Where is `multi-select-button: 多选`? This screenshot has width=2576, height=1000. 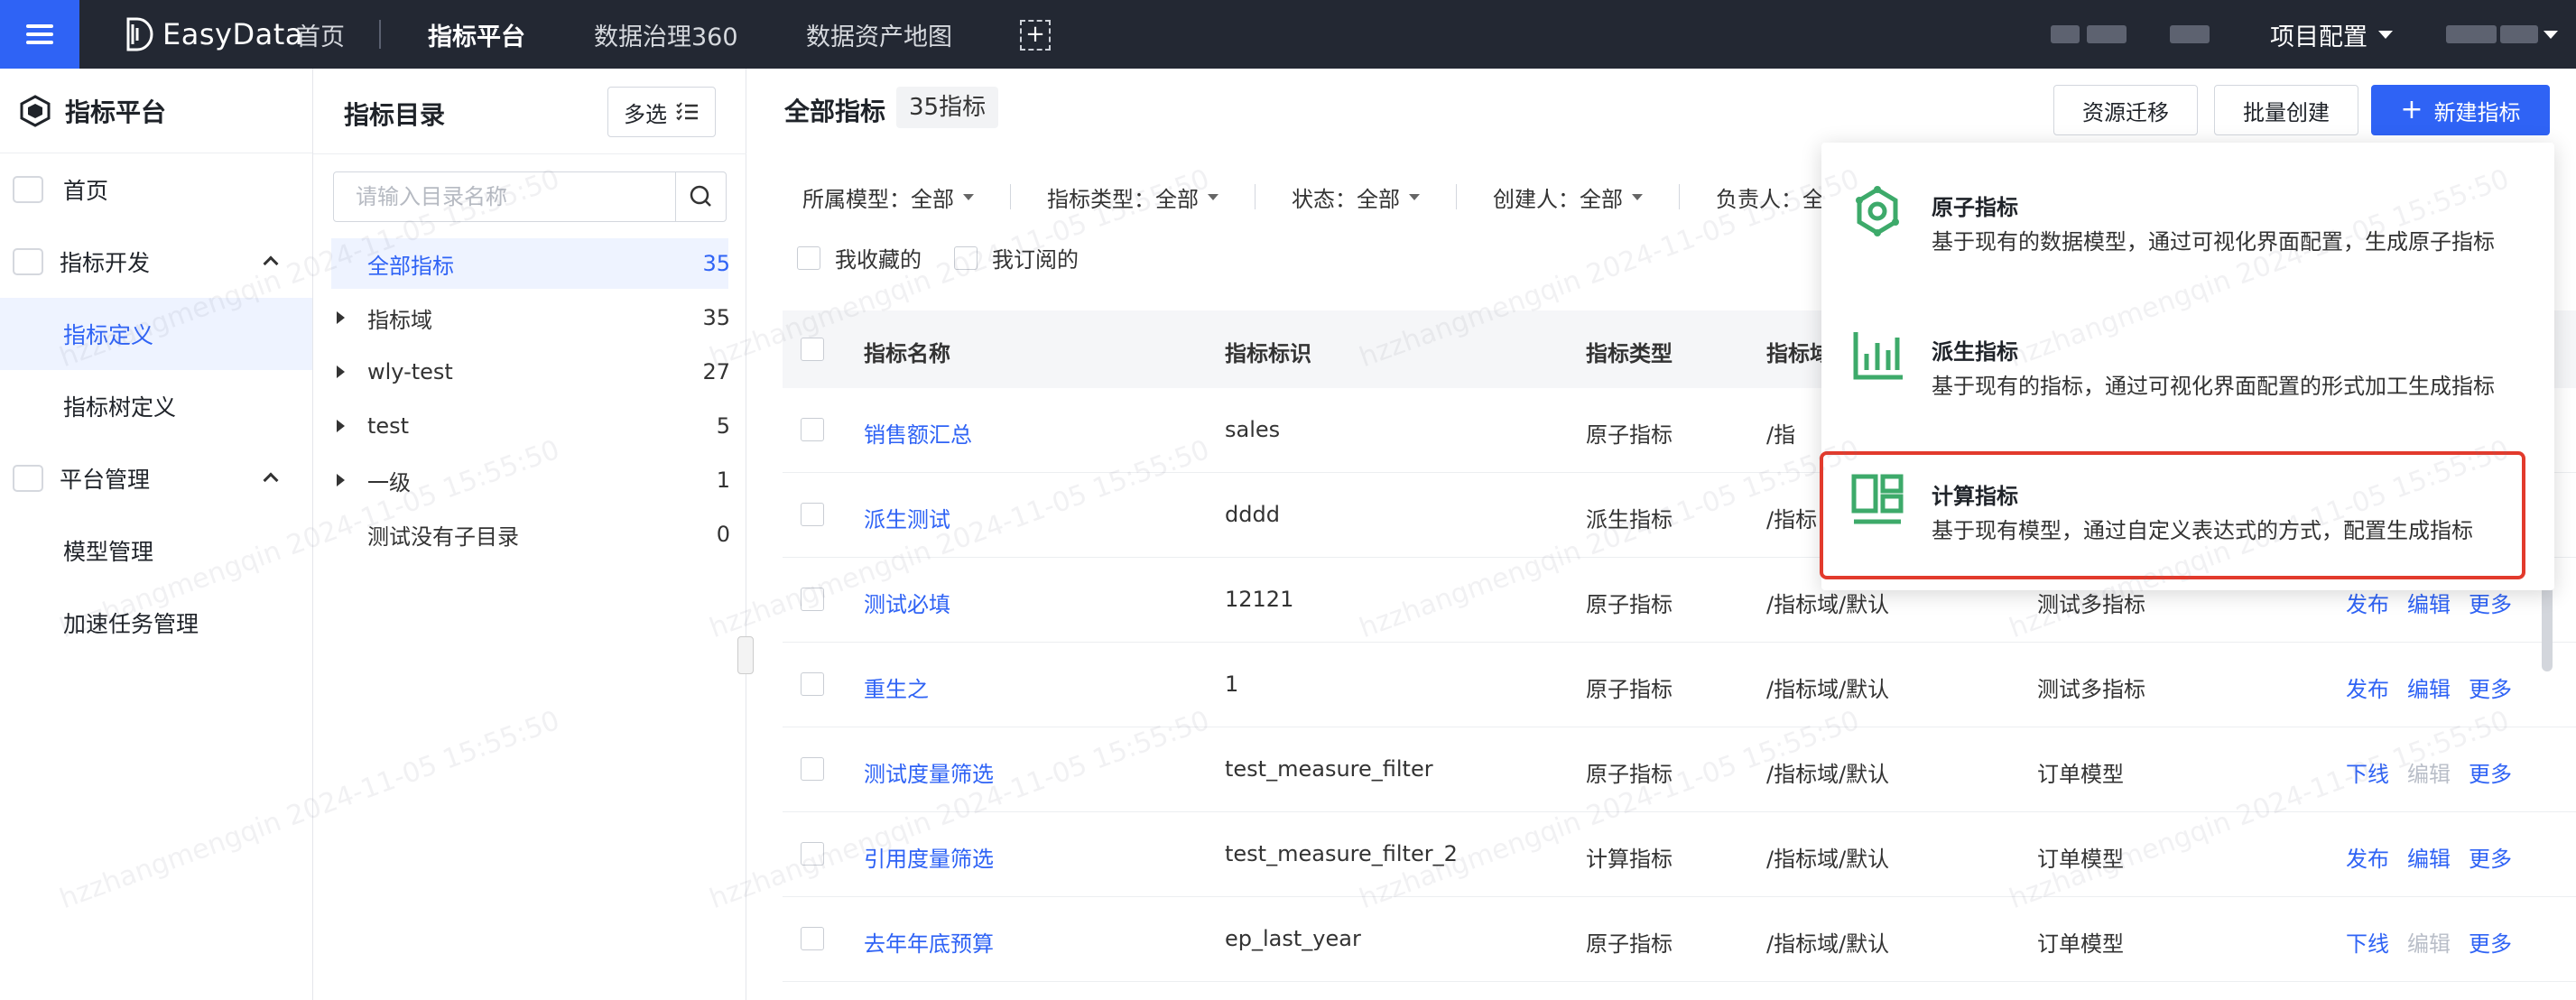 multi-select-button: 多选 is located at coordinates (661, 112).